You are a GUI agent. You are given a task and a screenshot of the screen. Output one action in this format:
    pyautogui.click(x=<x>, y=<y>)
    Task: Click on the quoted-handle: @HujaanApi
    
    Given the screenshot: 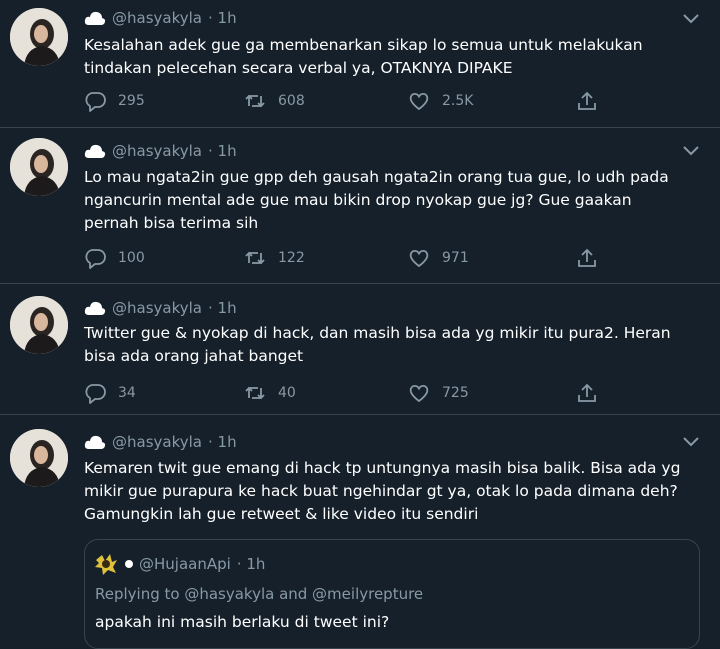 What is the action you would take?
    pyautogui.click(x=185, y=564)
    